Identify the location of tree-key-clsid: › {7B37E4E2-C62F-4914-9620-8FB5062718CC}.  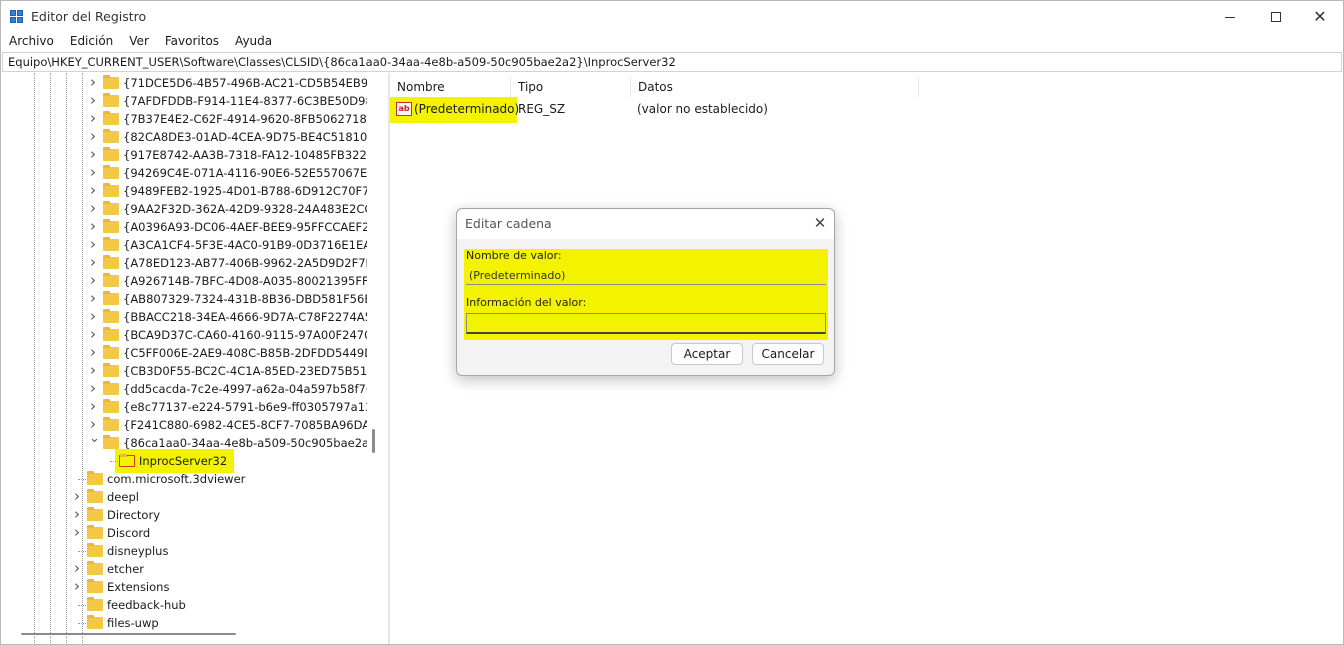
(185, 118).